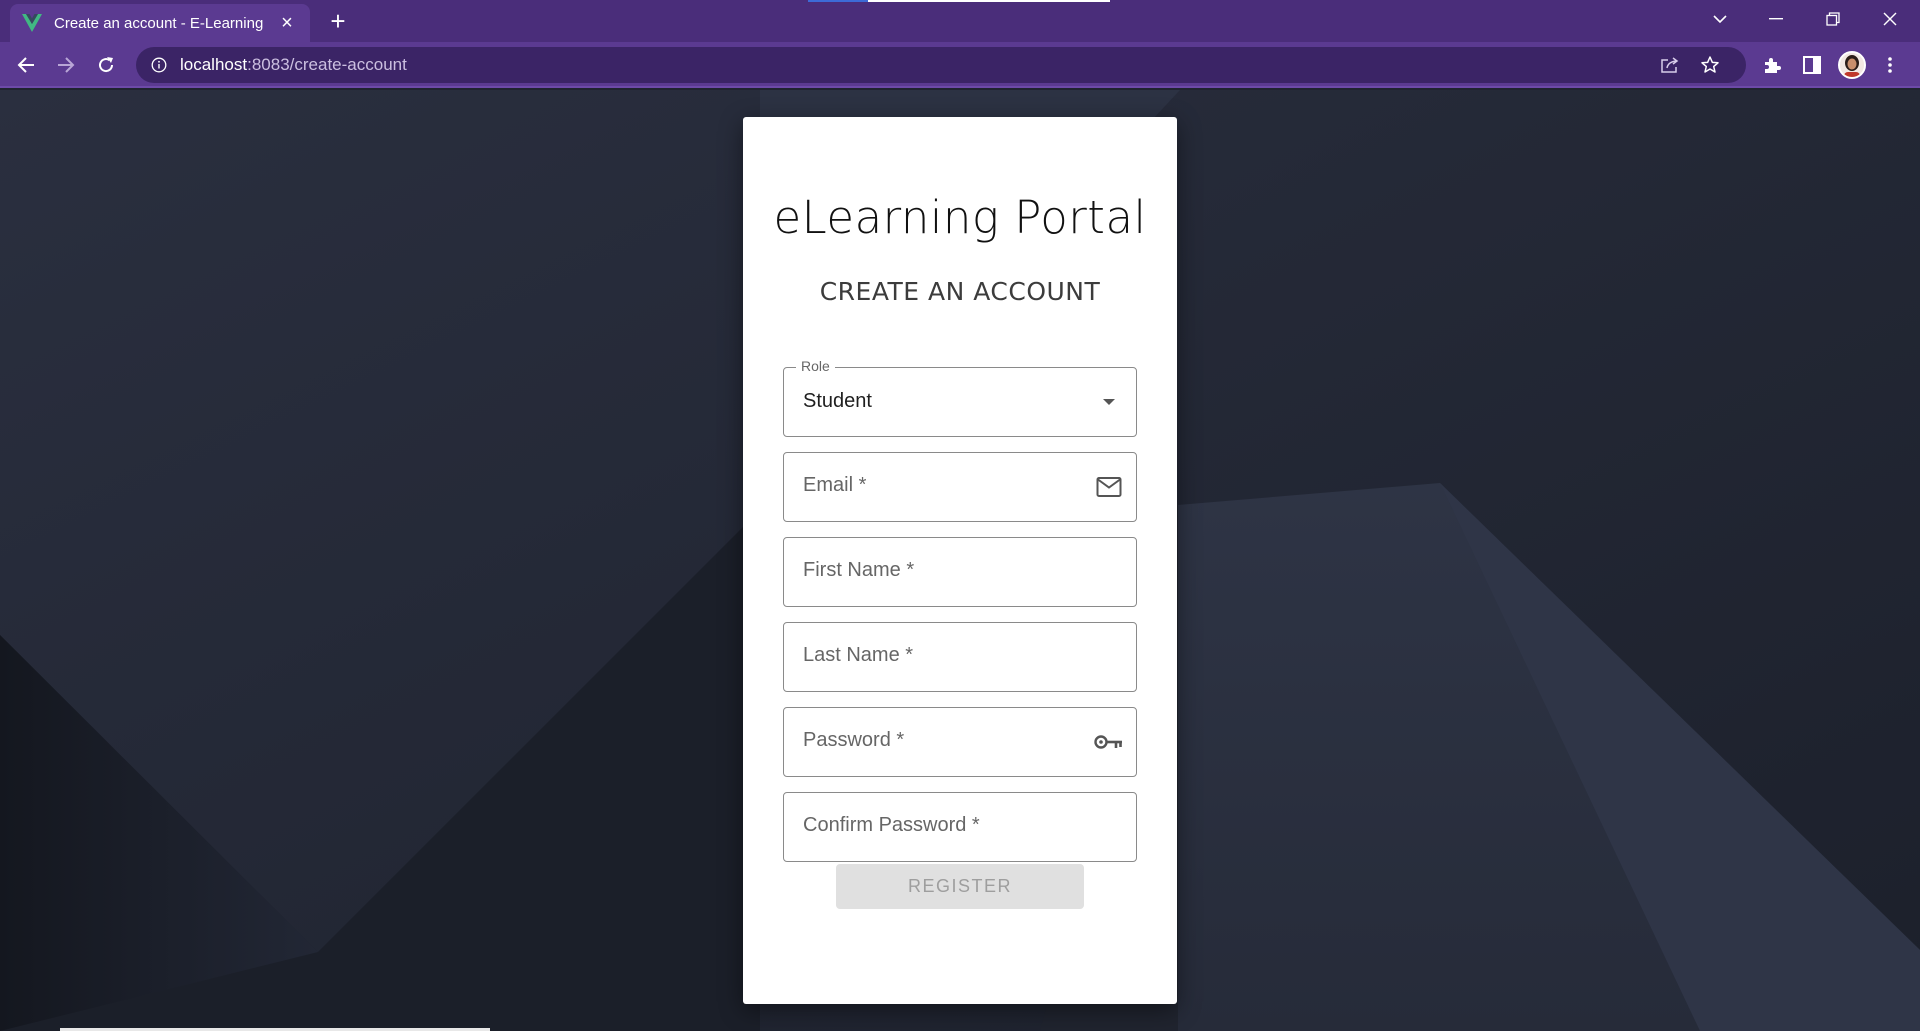 This screenshot has height=1031, width=1920. I want to click on password-field: Password *, so click(960, 742).